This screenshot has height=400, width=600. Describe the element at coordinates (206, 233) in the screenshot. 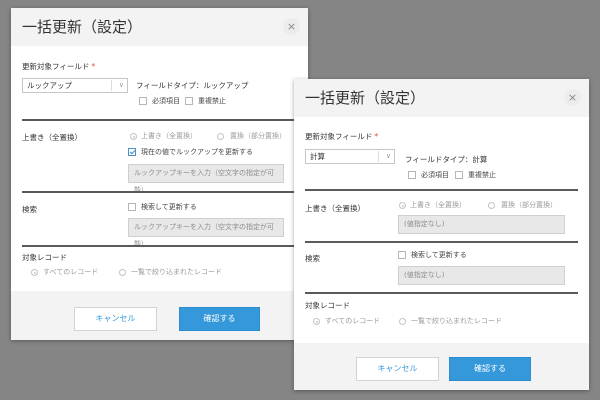

I see `search-lookup-key-input: ルックアップキーを入力（空文字の指定が可能）` at that location.